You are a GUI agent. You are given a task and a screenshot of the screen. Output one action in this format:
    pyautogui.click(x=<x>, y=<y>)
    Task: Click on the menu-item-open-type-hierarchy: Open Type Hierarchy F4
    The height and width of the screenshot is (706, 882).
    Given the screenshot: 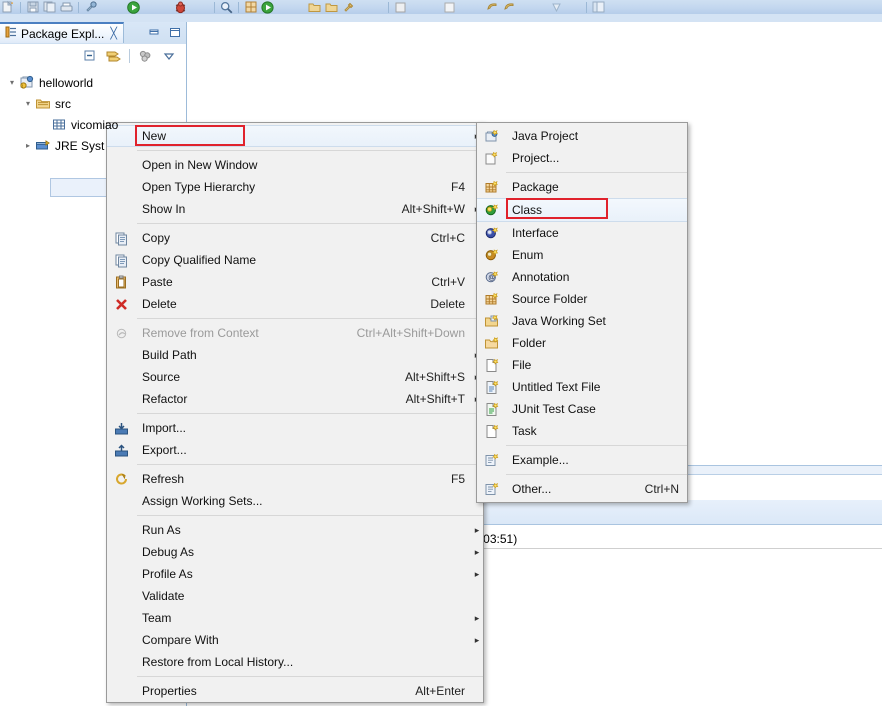 What is the action you would take?
    pyautogui.click(x=295, y=187)
    